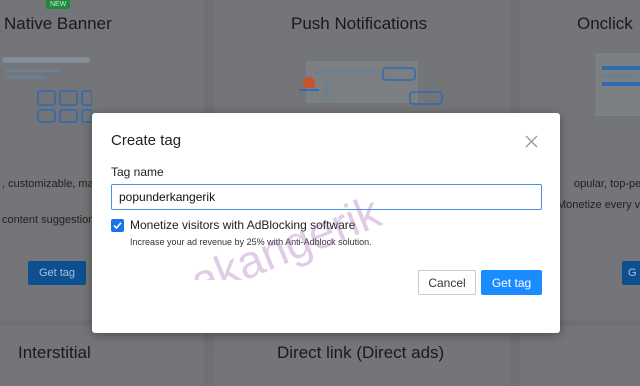 The height and width of the screenshot is (386, 640). What do you see at coordinates (511, 282) in the screenshot?
I see `get-tag-button: Get tag` at bounding box center [511, 282].